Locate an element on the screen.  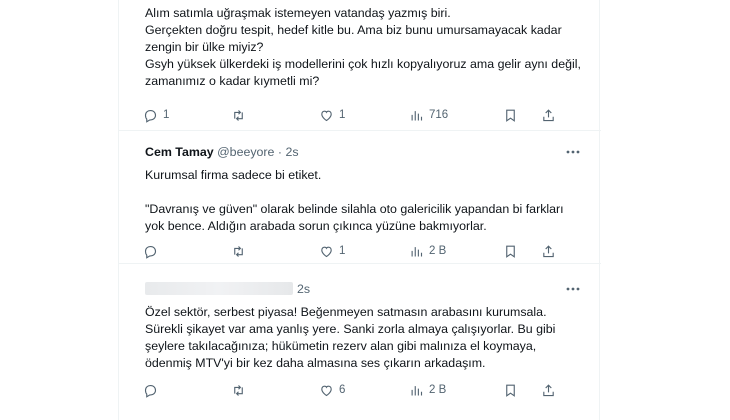
views-button: 716 is located at coordinates (428, 115).